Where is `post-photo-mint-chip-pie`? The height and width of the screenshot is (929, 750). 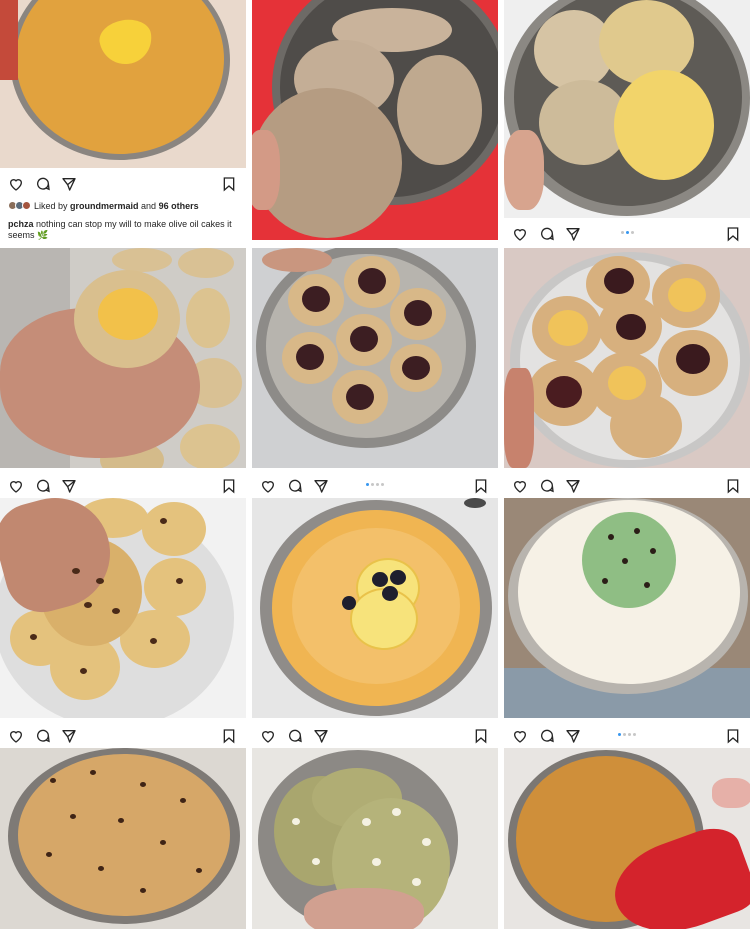 post-photo-mint-chip-pie is located at coordinates (627, 608).